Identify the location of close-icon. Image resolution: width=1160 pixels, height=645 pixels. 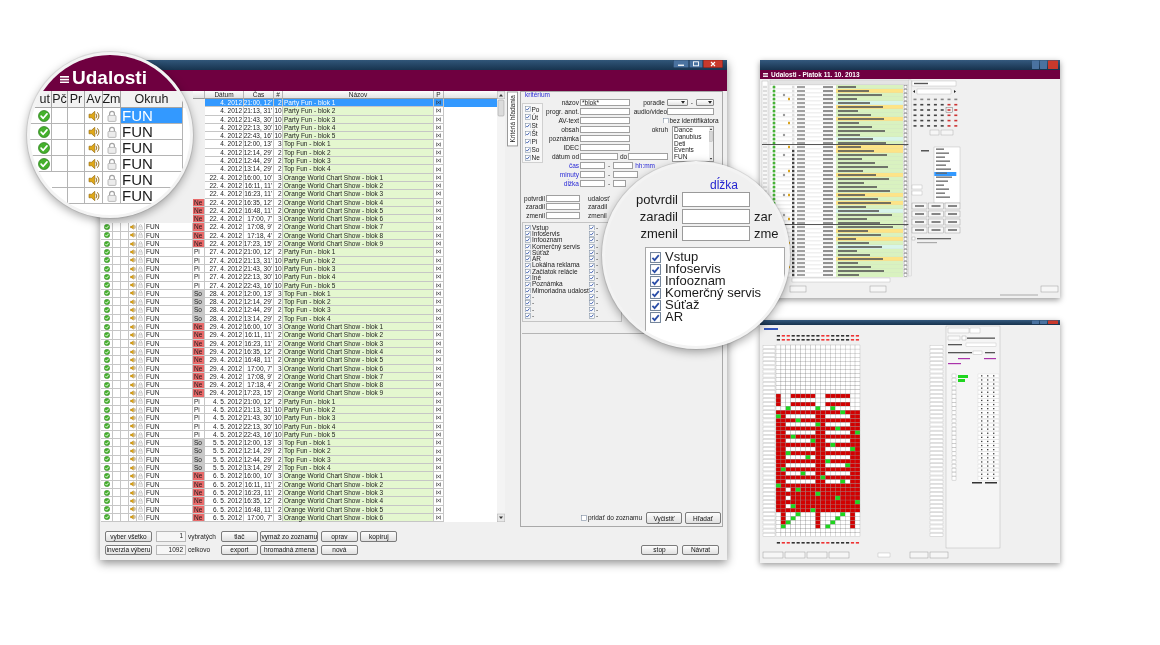
(713, 64).